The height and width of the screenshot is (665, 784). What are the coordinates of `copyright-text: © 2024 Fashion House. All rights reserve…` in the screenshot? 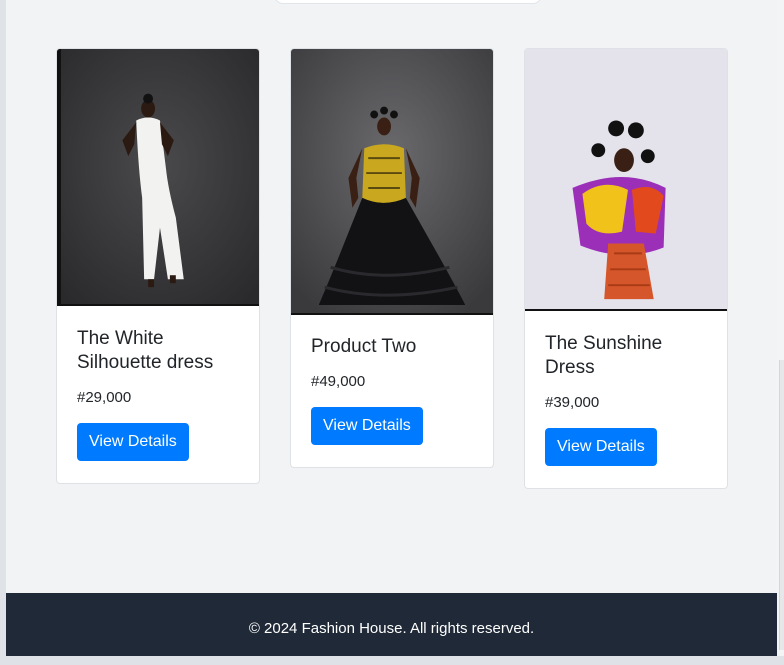 It's located at (391, 628).